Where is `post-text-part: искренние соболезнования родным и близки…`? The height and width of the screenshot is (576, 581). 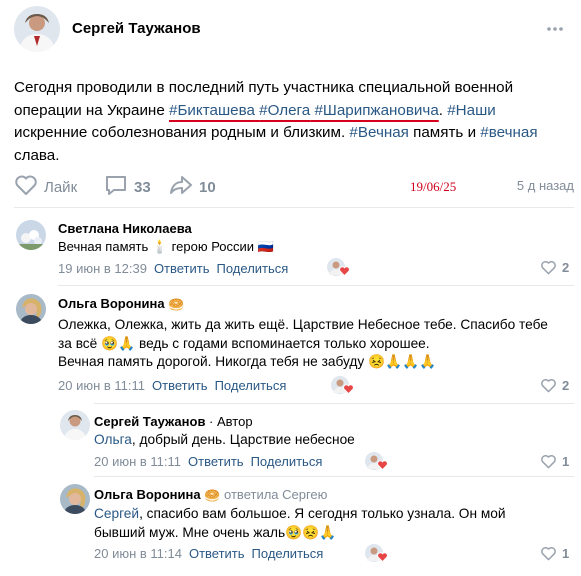 post-text-part: искренние соболезнования родным и близки… is located at coordinates (182, 133).